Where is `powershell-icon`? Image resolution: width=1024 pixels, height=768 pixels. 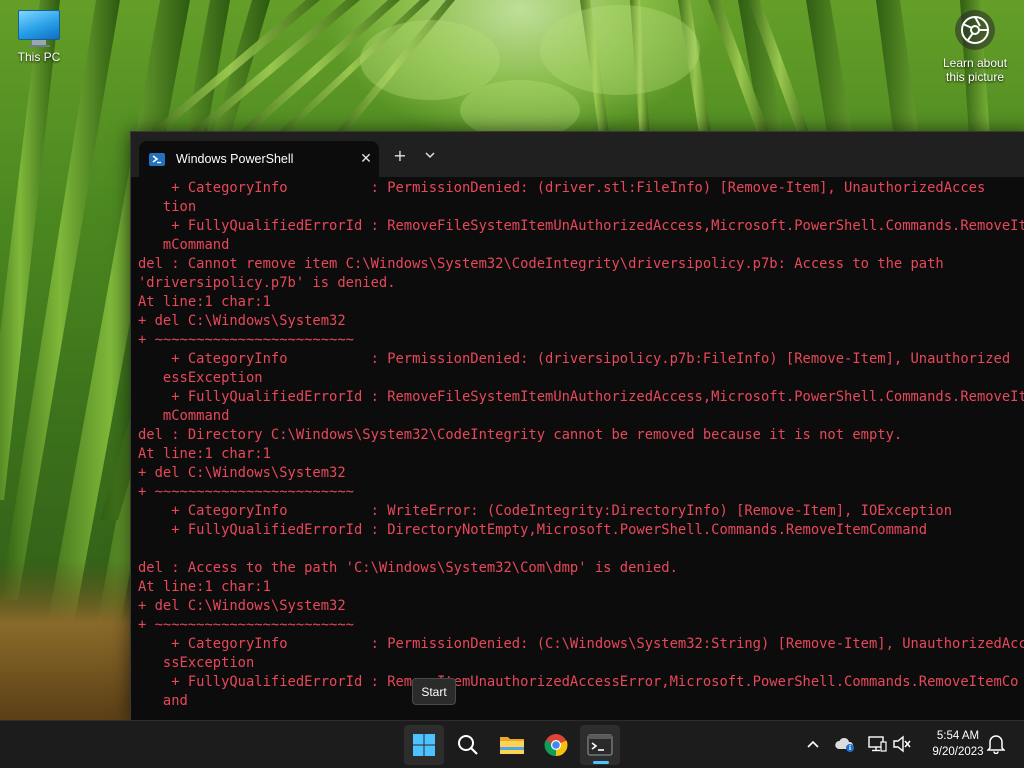
powershell-icon is located at coordinates (157, 159).